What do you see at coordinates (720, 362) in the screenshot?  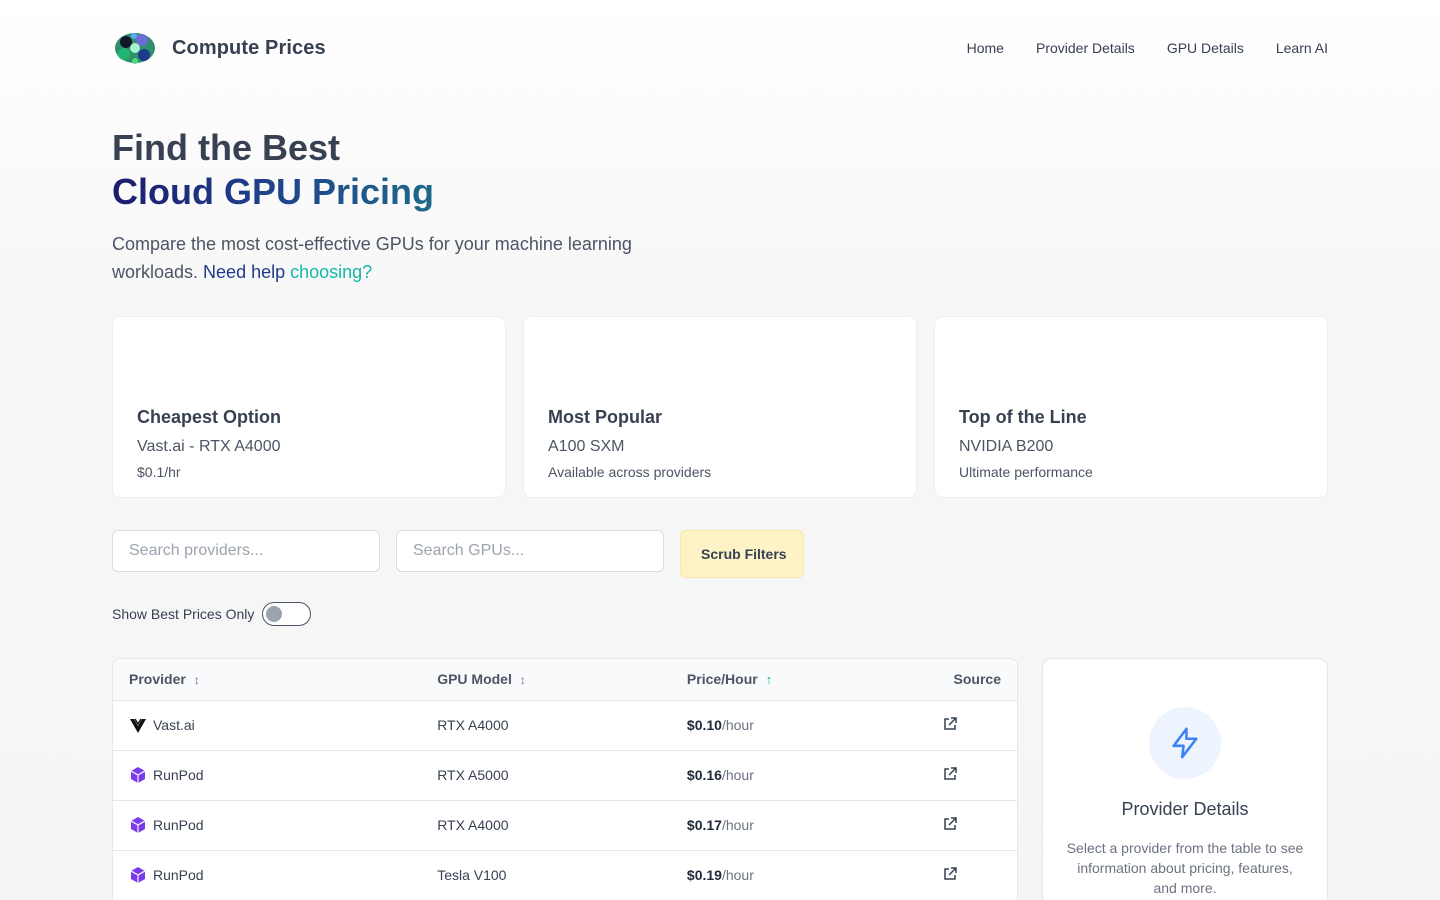 I see `fire-icon` at bounding box center [720, 362].